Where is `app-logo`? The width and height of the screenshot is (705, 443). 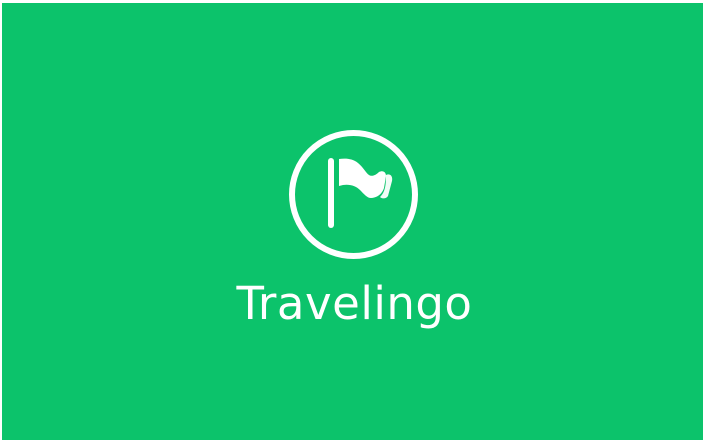
app-logo is located at coordinates (353, 194).